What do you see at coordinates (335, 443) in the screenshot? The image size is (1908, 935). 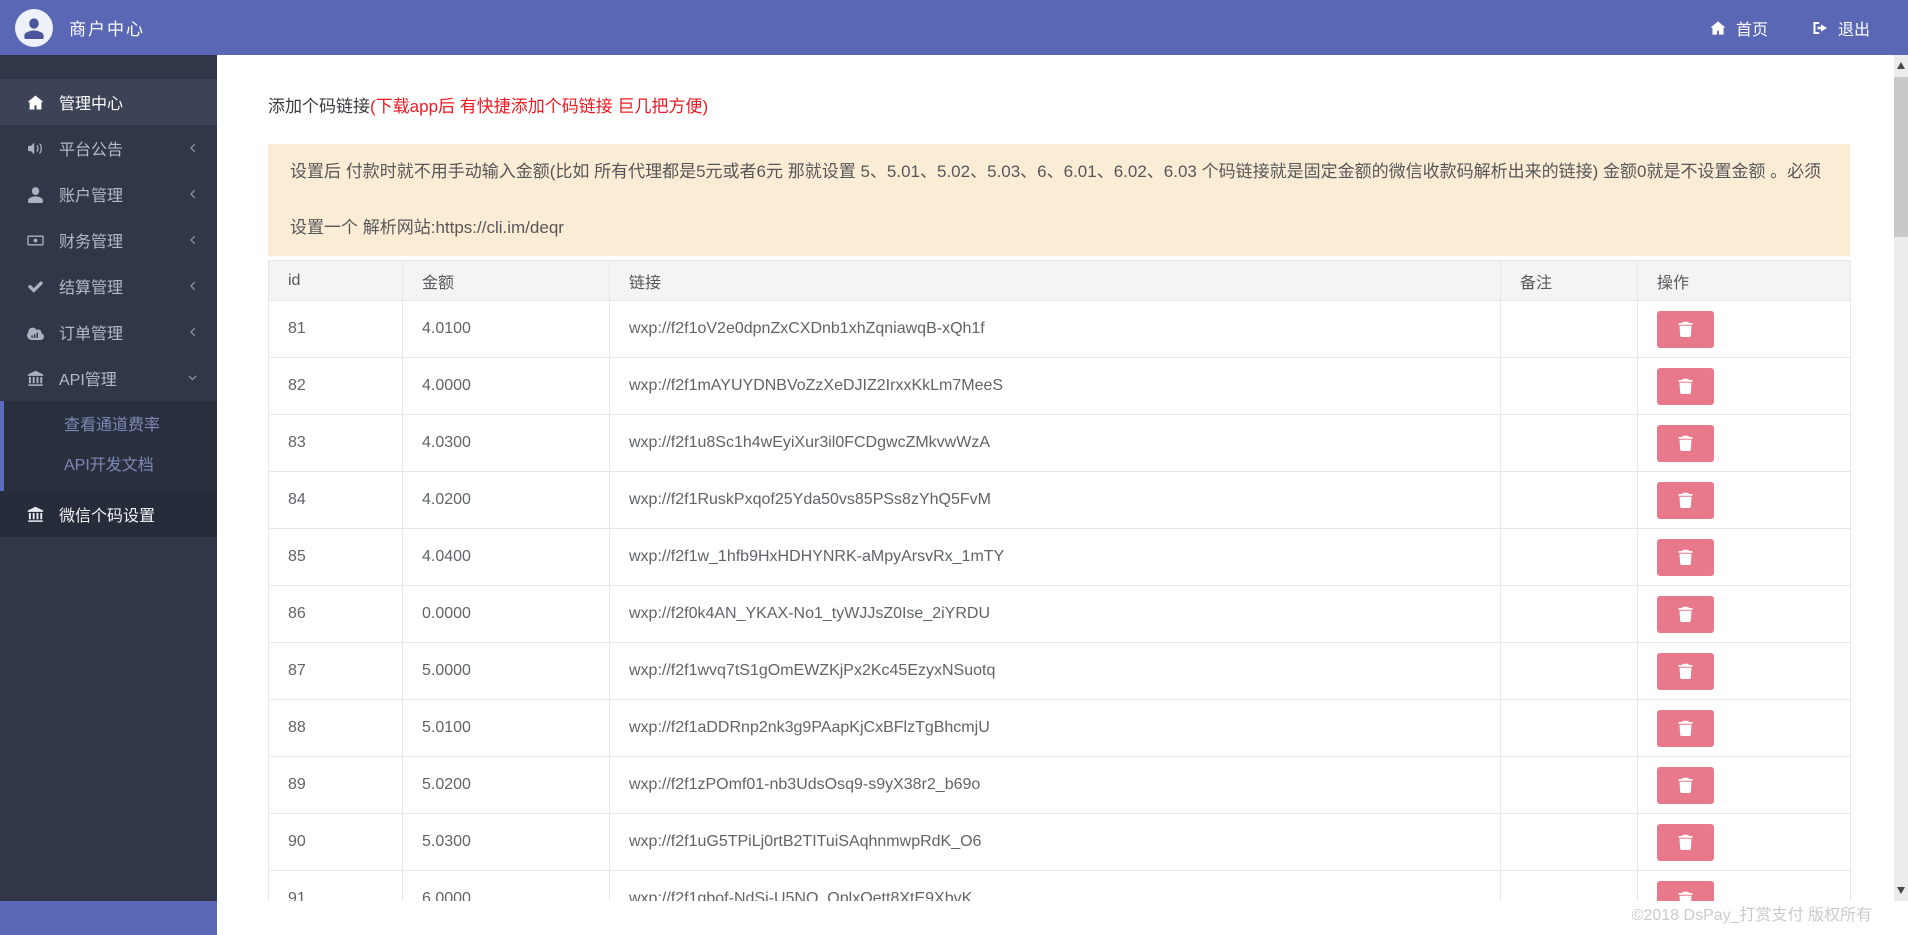 I see `cell-id: 83` at bounding box center [335, 443].